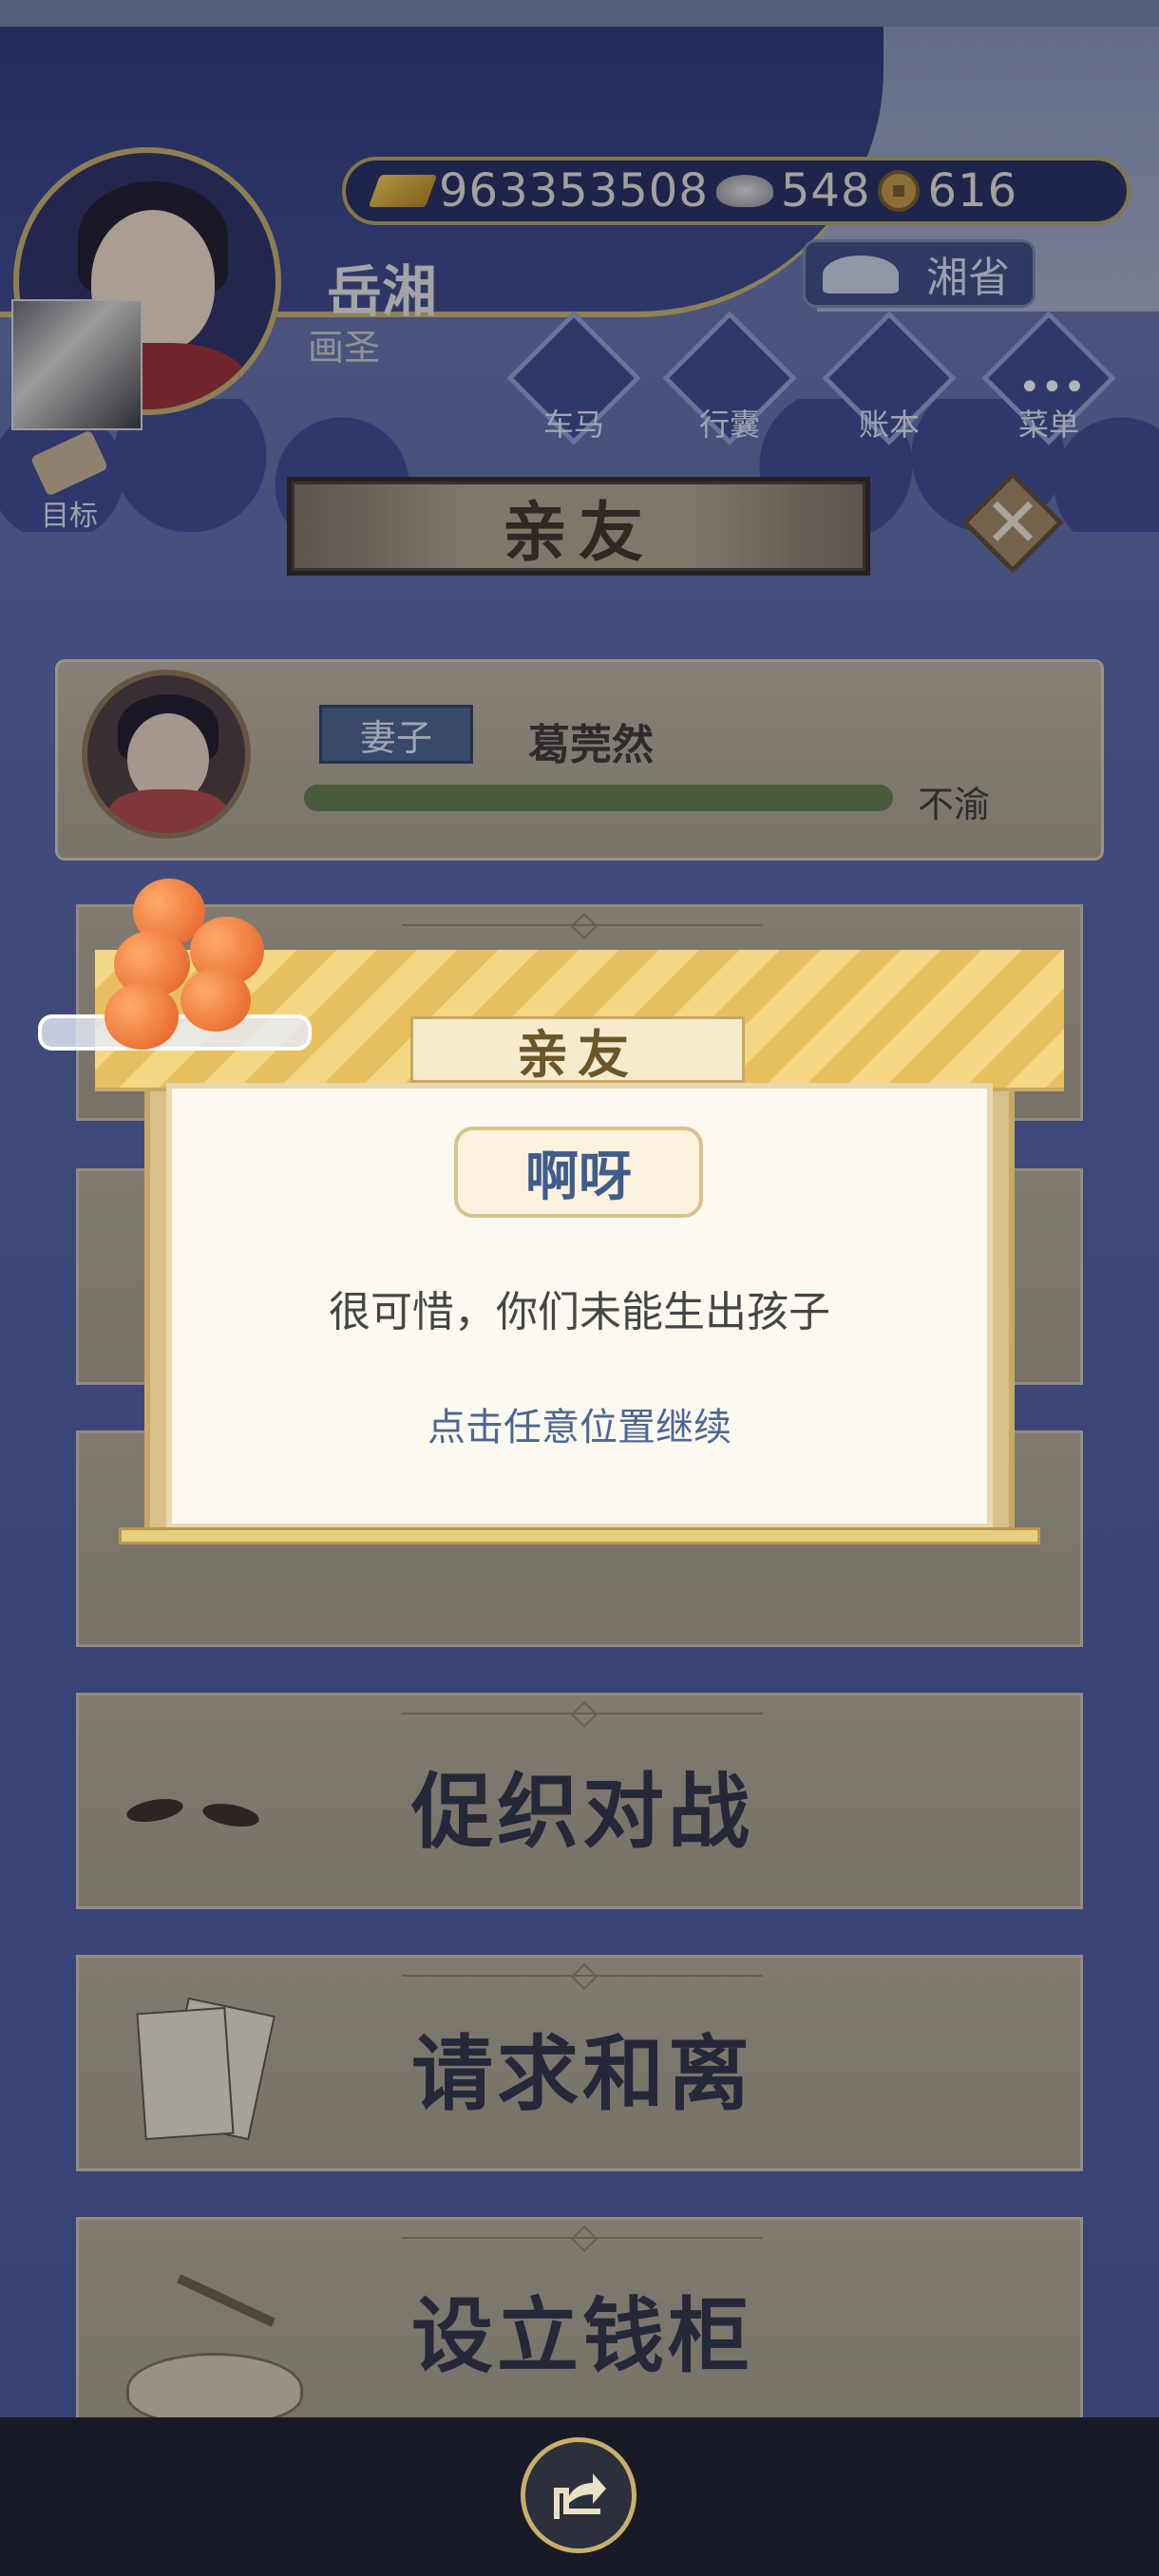  I want to click on share-button, so click(578, 2495).